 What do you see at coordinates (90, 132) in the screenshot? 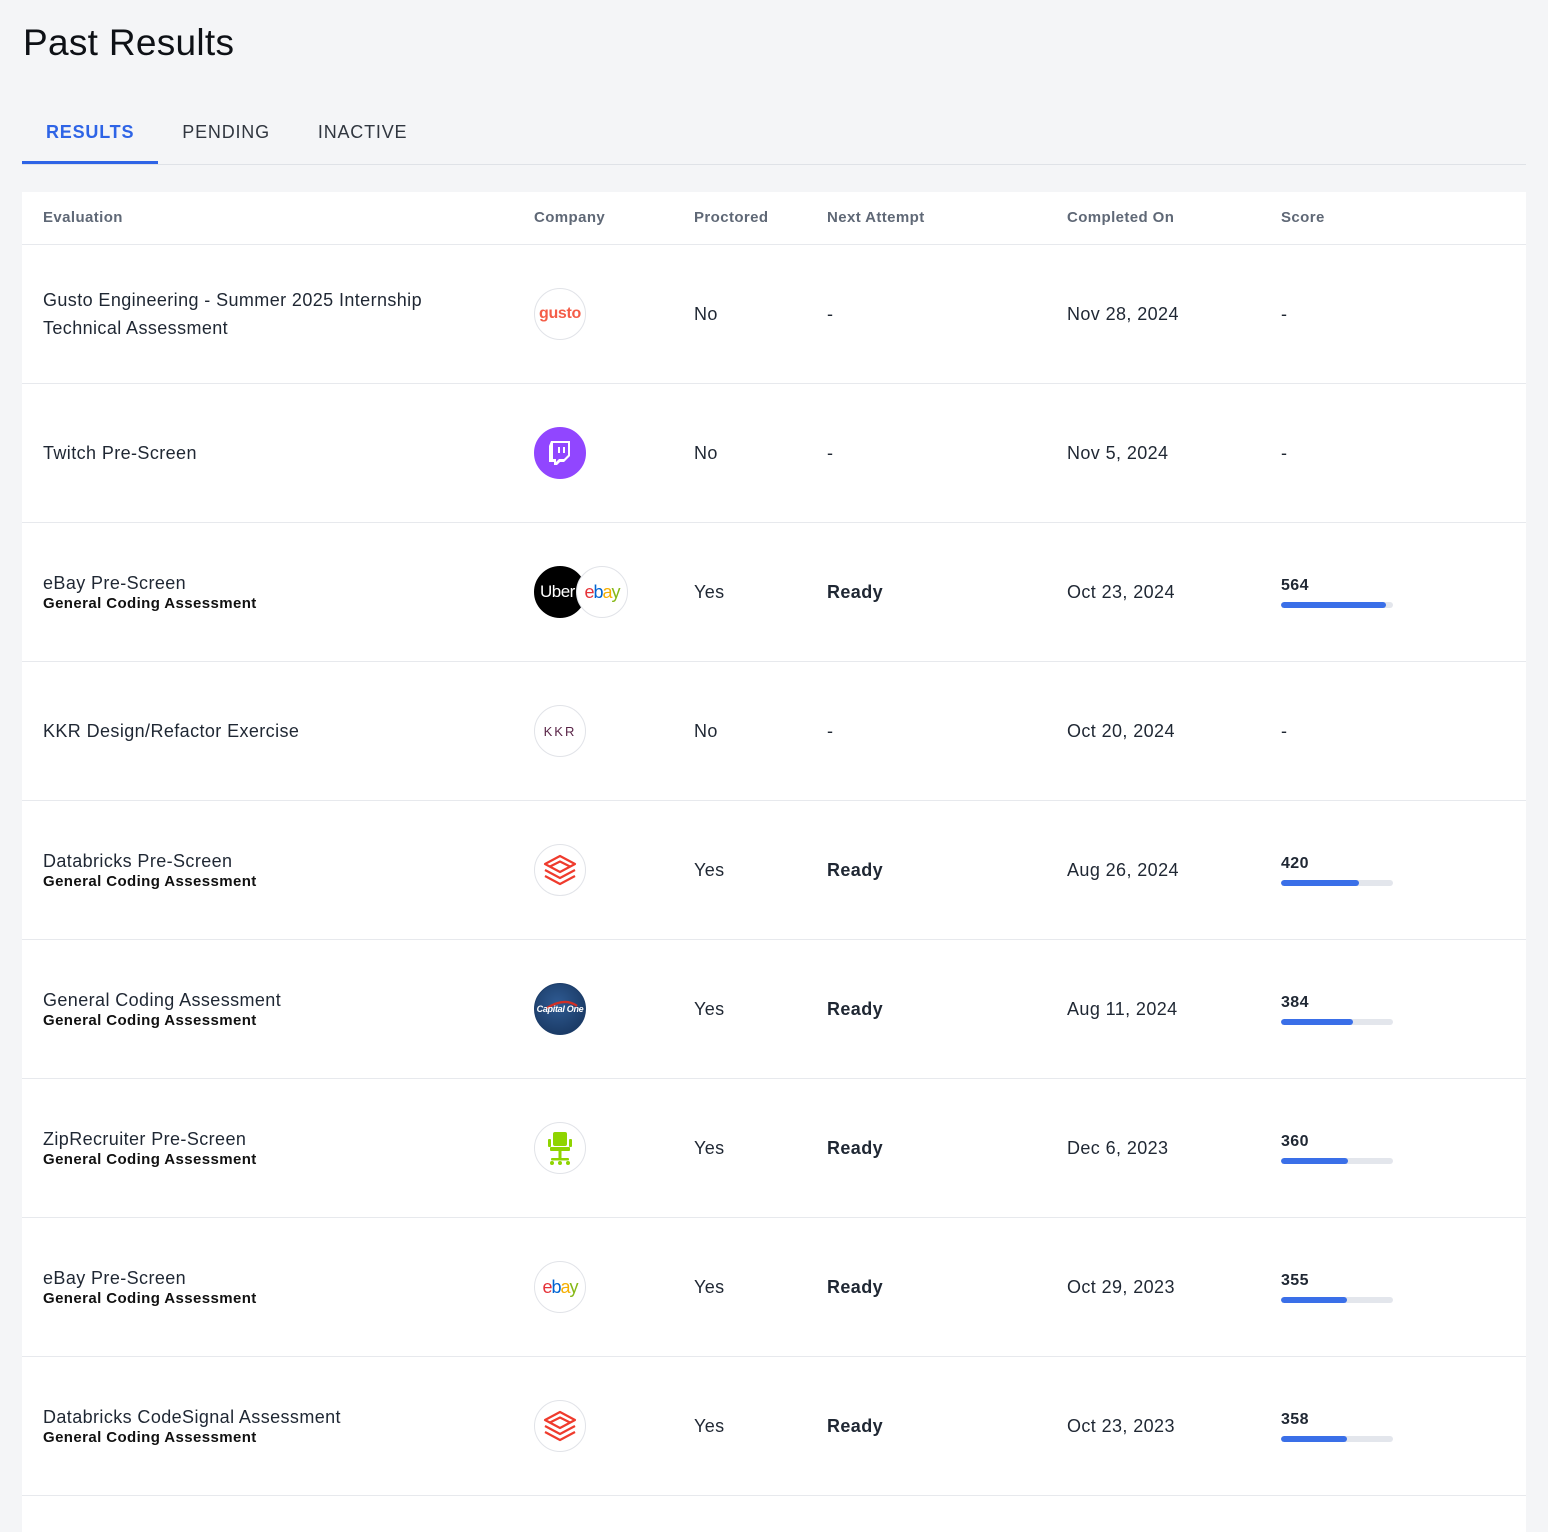
I see `tab-results: RESULTS` at bounding box center [90, 132].